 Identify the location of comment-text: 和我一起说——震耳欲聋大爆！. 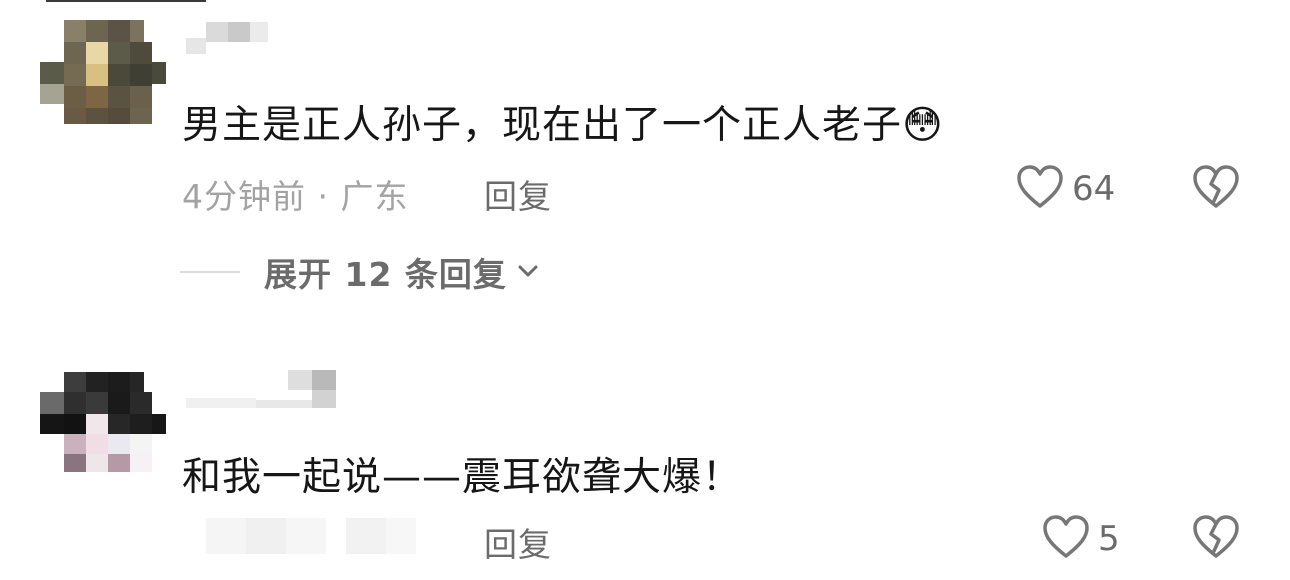
(462, 477).